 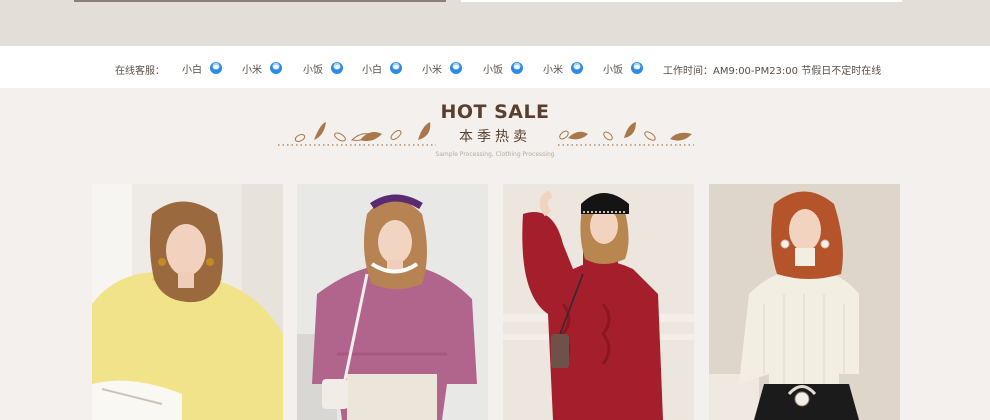 I want to click on banner-divider-left, so click(x=260, y=1).